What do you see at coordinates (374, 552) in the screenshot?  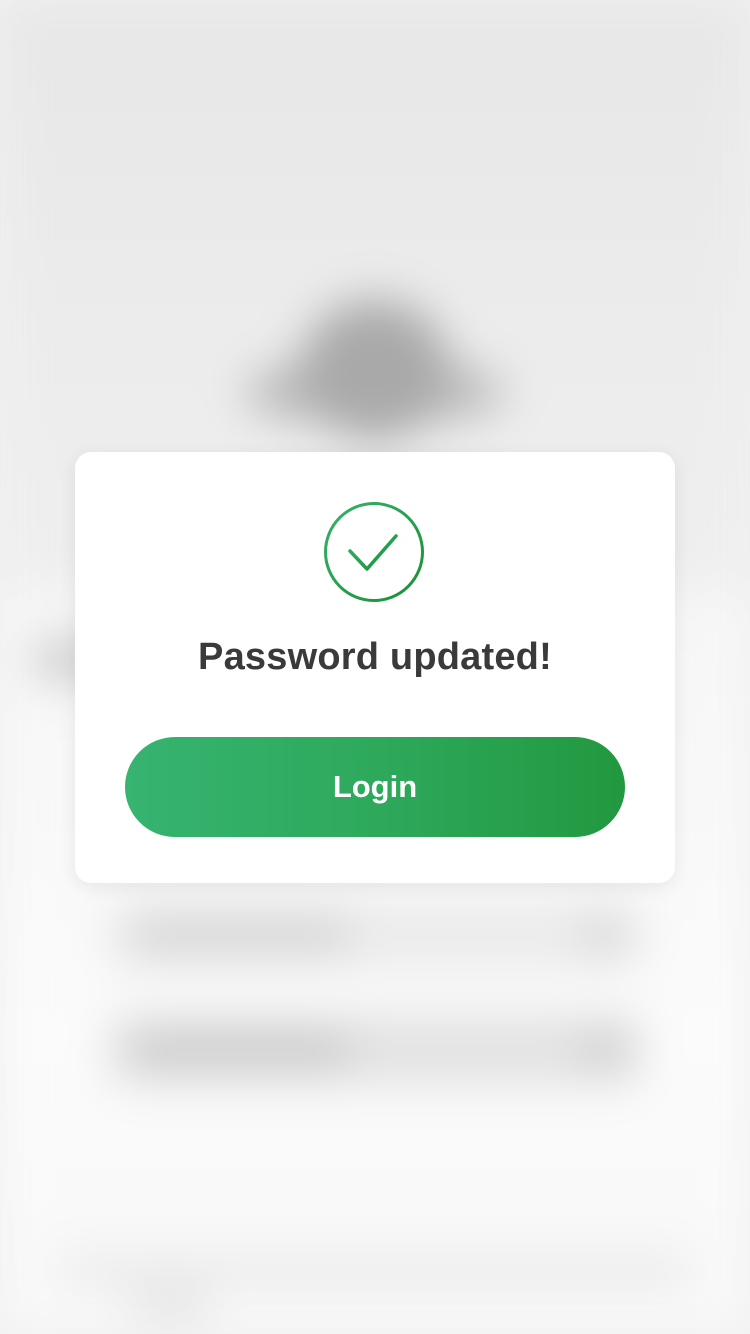 I see `check-circle-icon` at bounding box center [374, 552].